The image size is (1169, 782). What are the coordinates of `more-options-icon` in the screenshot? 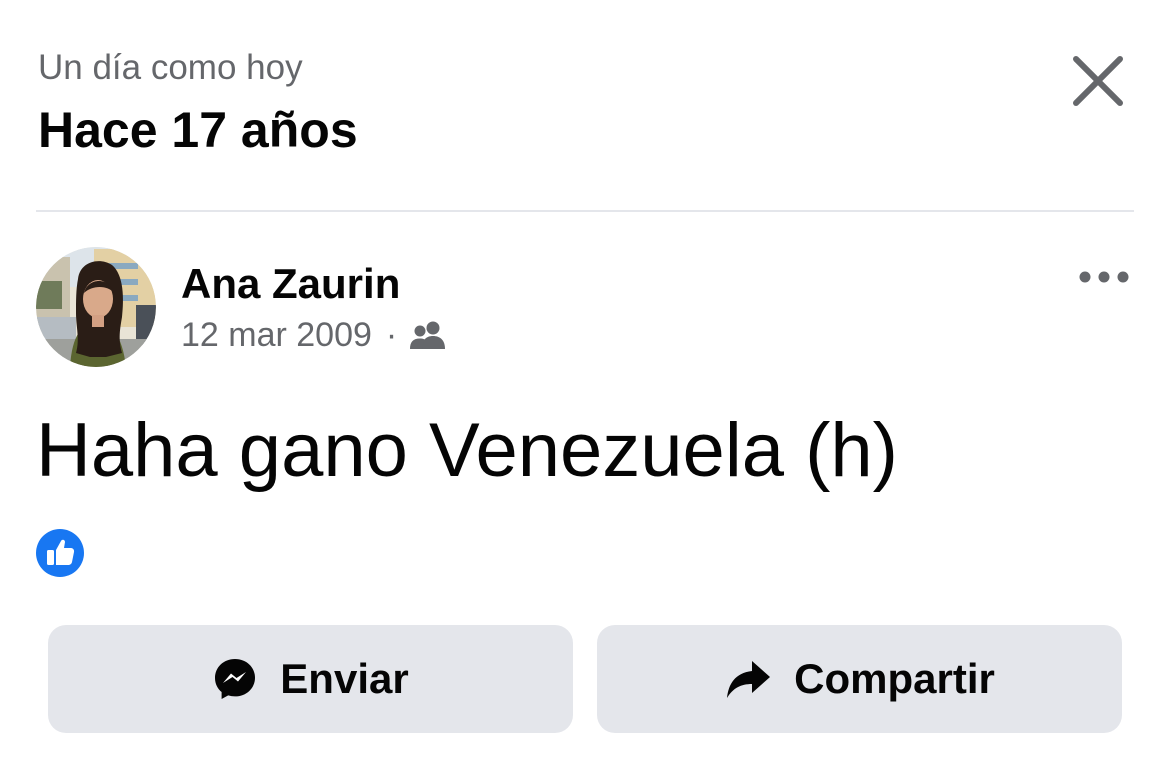 It's located at (1104, 277).